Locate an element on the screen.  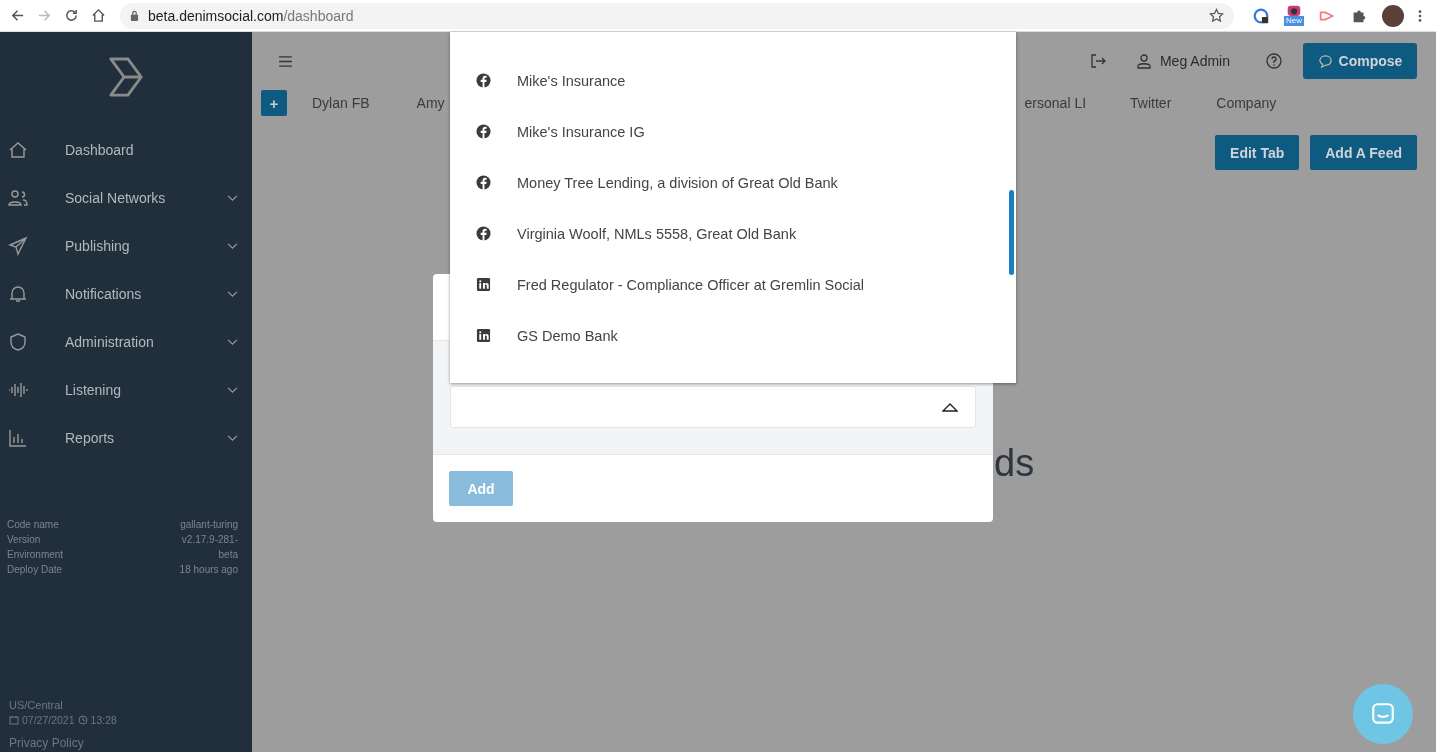
action-button: Edit Tab is located at coordinates (1257, 152).